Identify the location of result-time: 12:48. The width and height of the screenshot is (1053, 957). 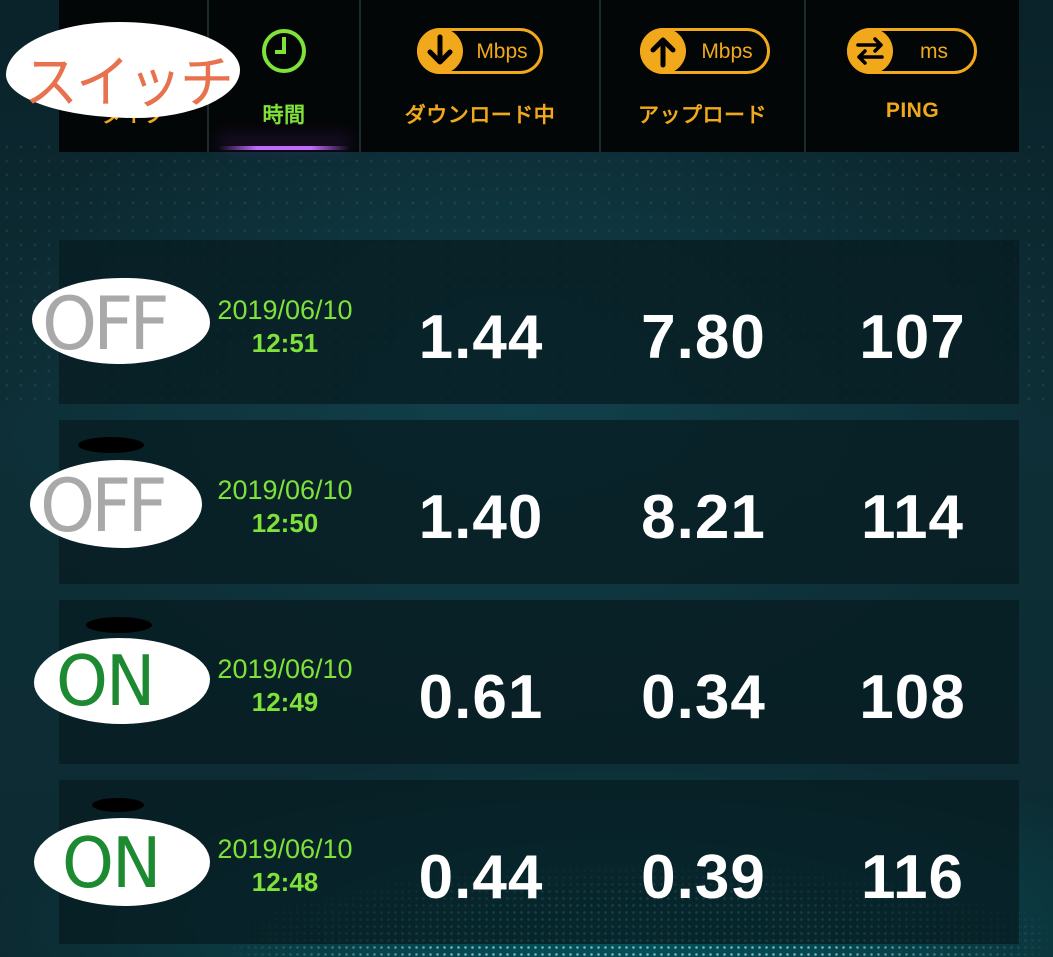
(285, 882).